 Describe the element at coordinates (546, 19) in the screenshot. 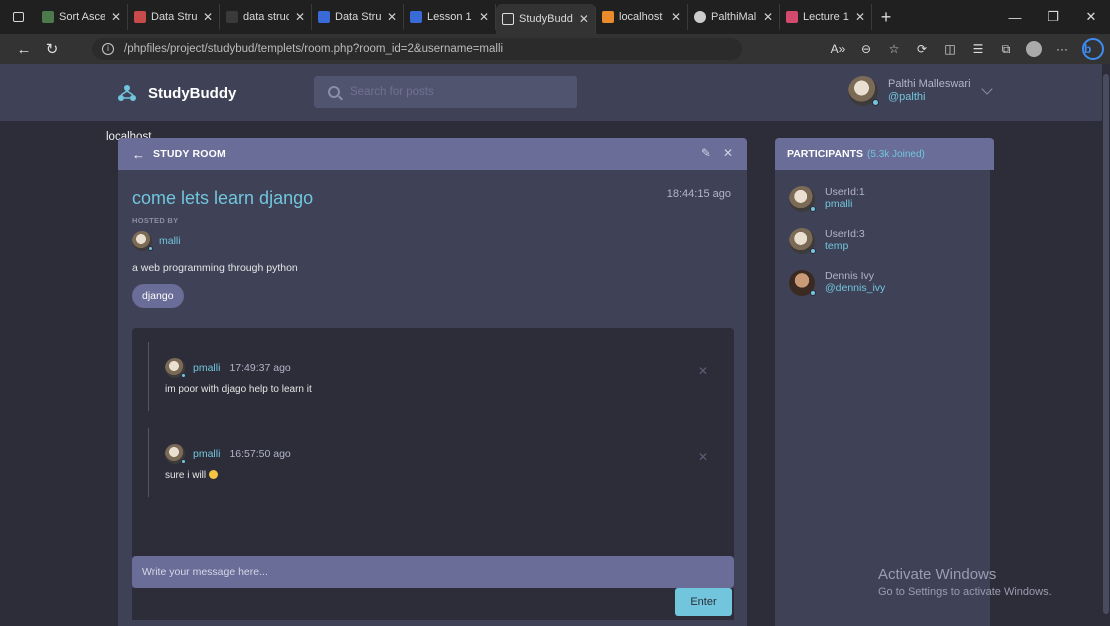

I see `tab-studybuddy: StudyBudd ✕` at that location.